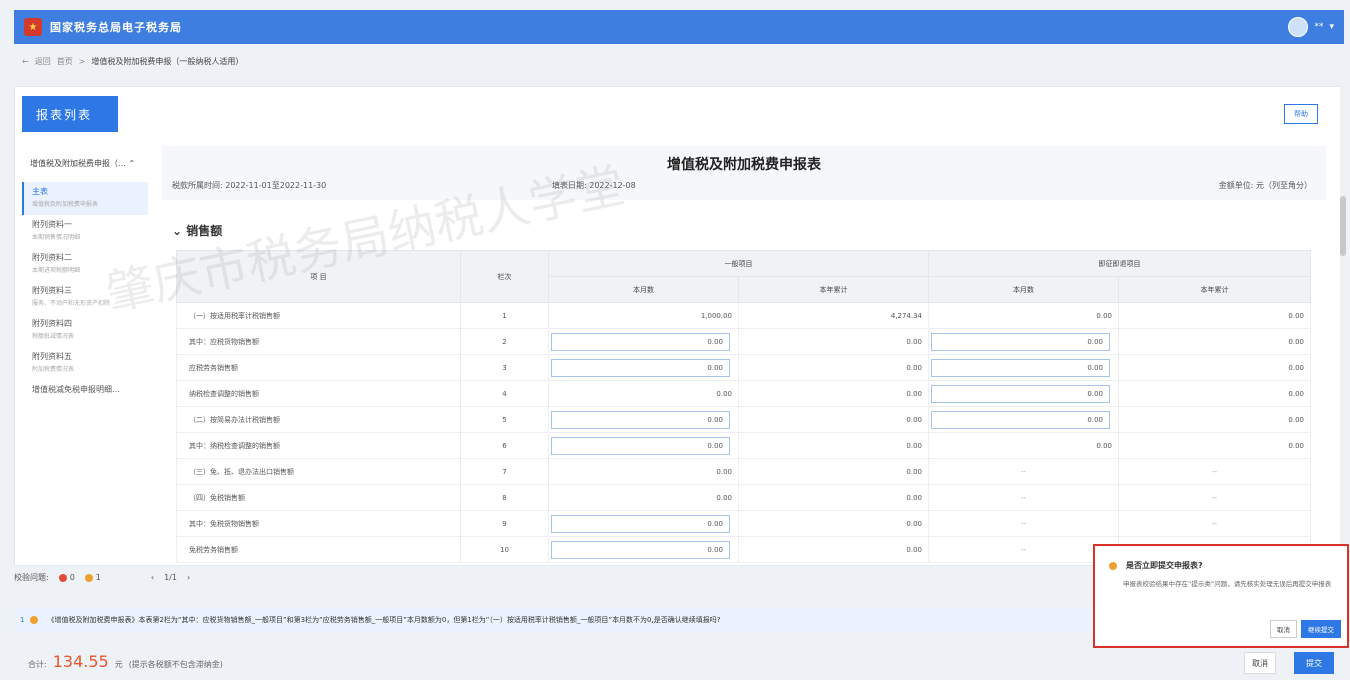 This screenshot has width=1350, height=680. I want to click on refund-month-cell: --, so click(1023, 549).